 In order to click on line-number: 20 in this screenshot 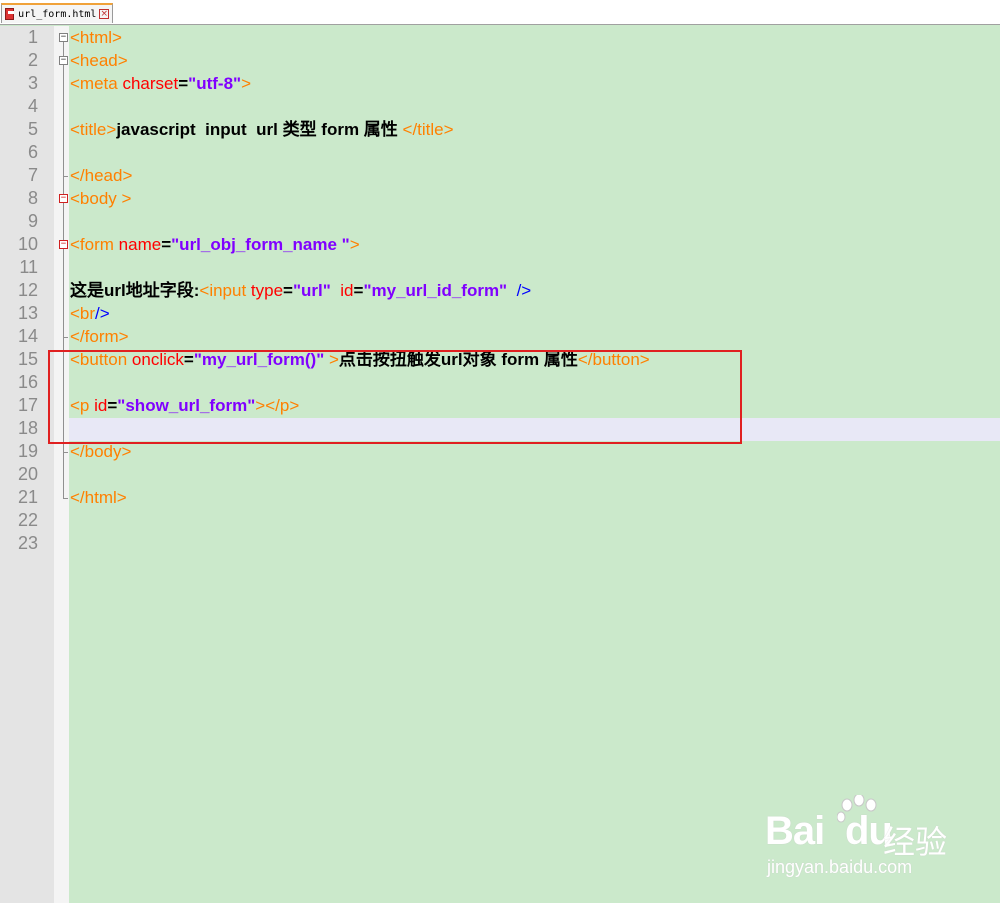, I will do `click(27, 474)`.